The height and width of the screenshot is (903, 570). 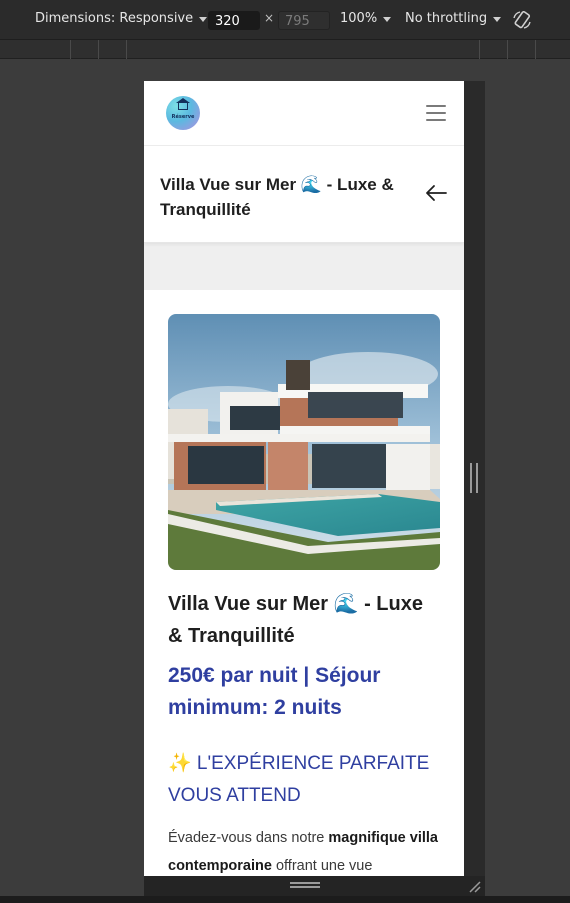 What do you see at coordinates (436, 193) in the screenshot?
I see `back-arrow-icon` at bounding box center [436, 193].